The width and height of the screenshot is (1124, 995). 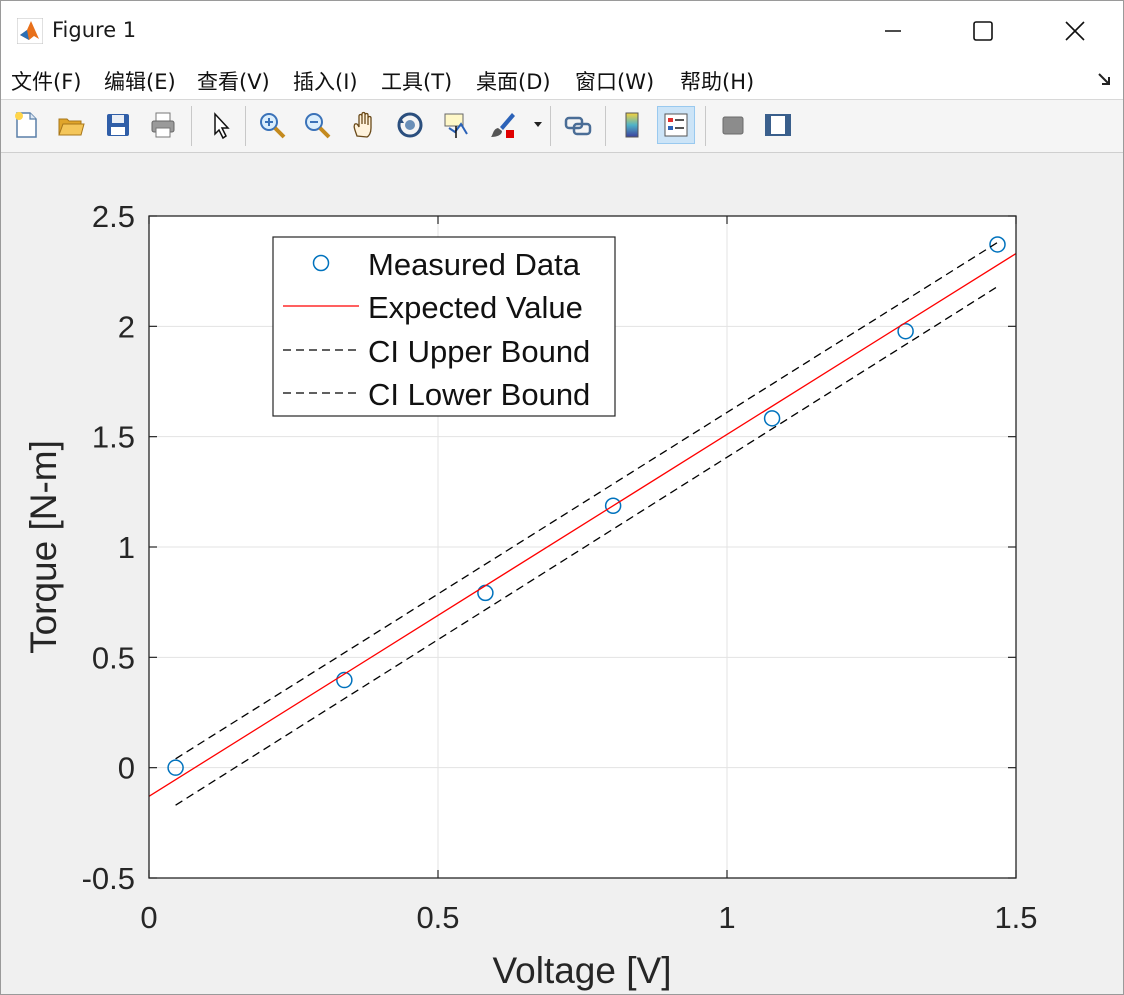 I want to click on pan-icon, so click(x=362, y=124).